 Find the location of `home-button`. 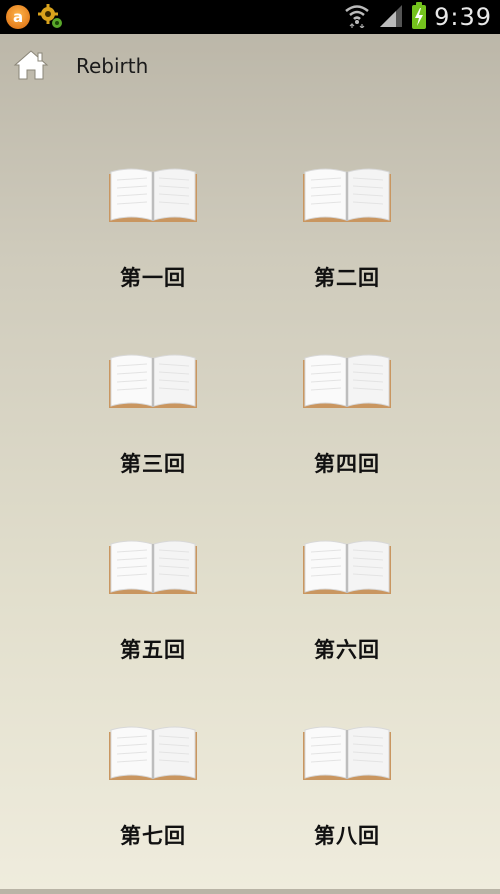

home-button is located at coordinates (31, 67).